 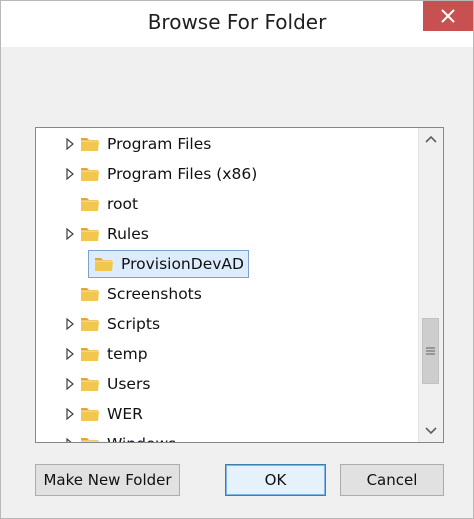 I want to click on cancel-button: Cancel, so click(x=392, y=480).